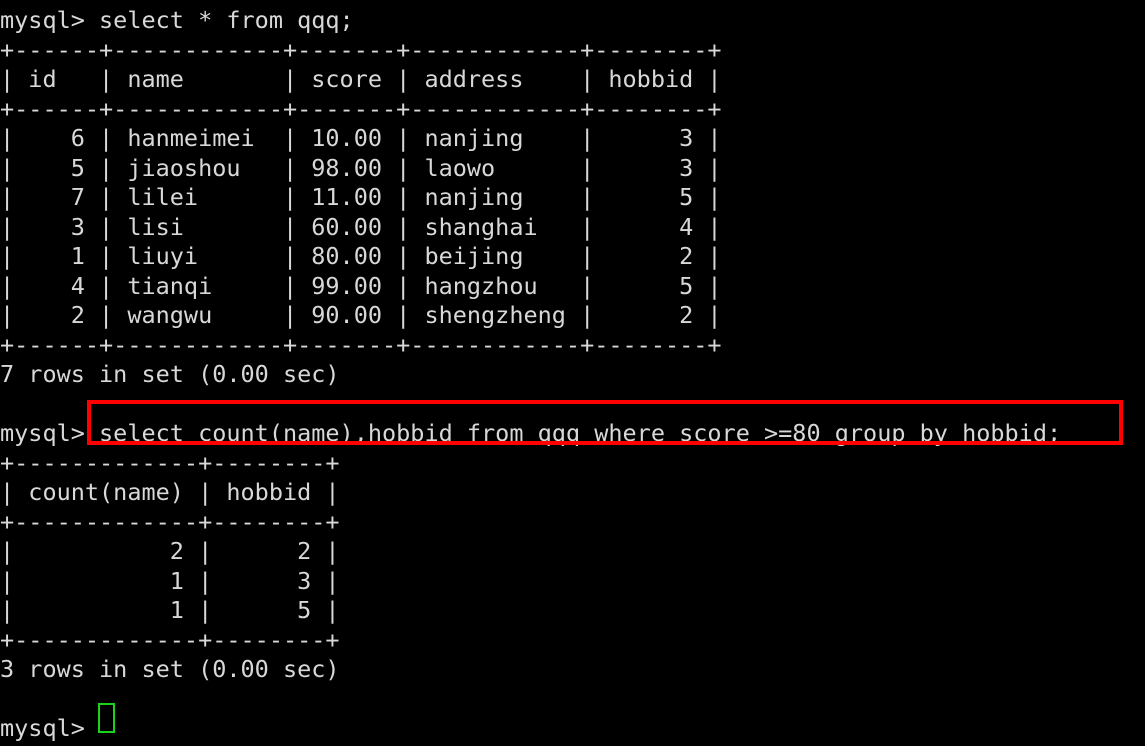 This screenshot has height=746, width=1145. I want to click on terminal-line: | count(name) | hobbid |, so click(170, 492).